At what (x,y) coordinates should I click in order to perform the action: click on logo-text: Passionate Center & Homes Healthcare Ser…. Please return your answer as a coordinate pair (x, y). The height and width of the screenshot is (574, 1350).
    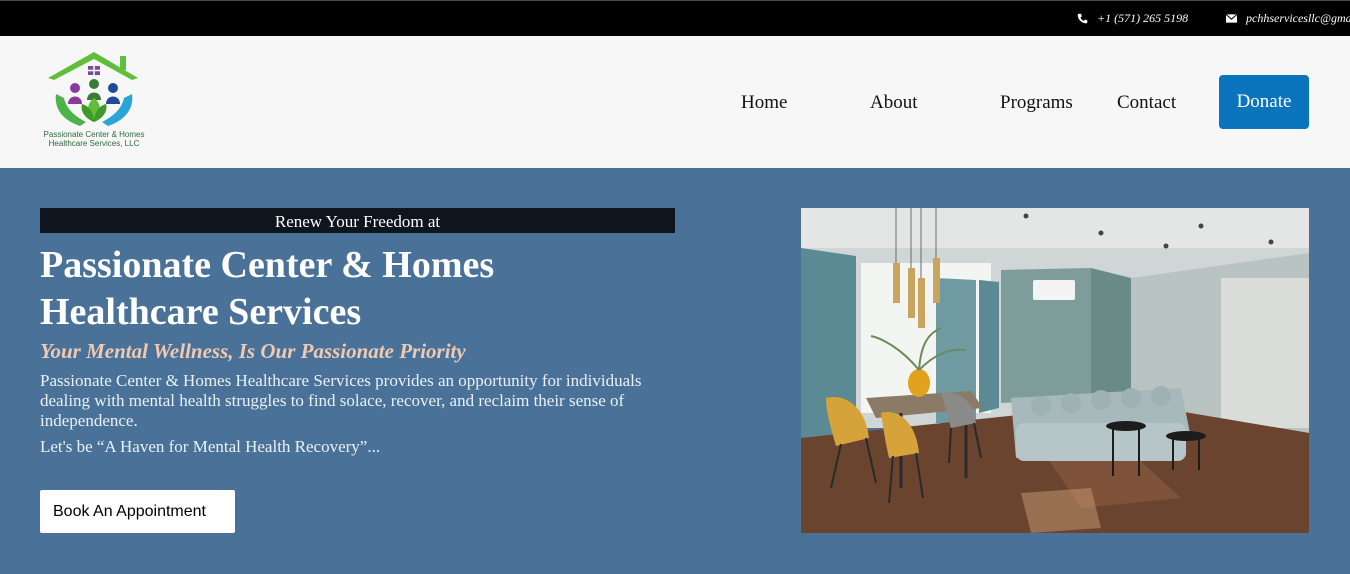
    Looking at the image, I should click on (94, 139).